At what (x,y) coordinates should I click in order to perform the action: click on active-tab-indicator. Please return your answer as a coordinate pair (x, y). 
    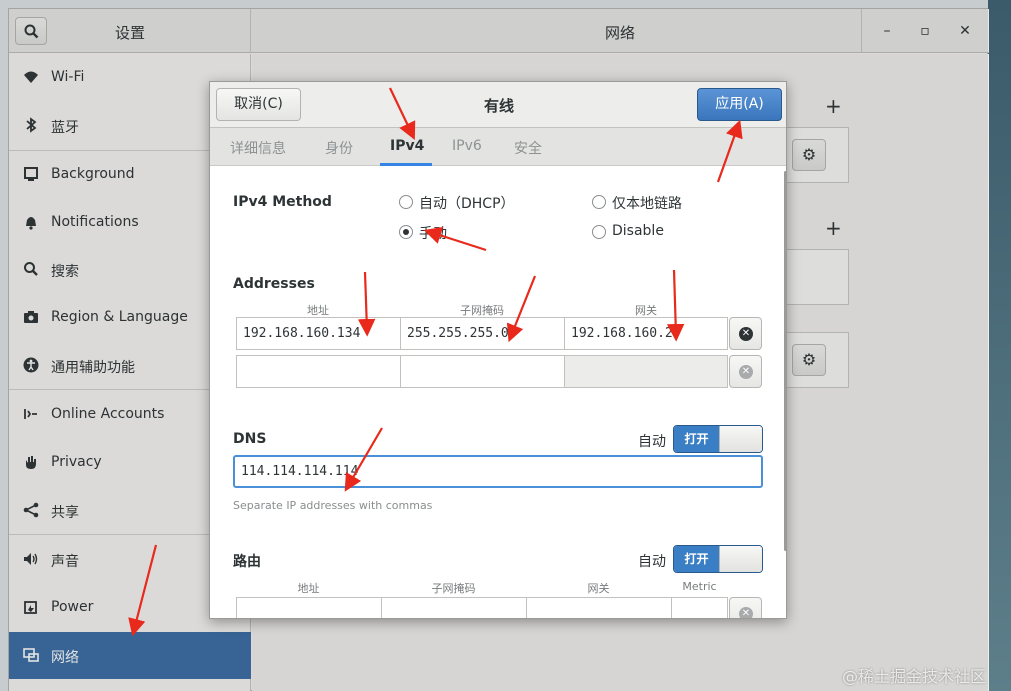
    Looking at the image, I should click on (406, 164).